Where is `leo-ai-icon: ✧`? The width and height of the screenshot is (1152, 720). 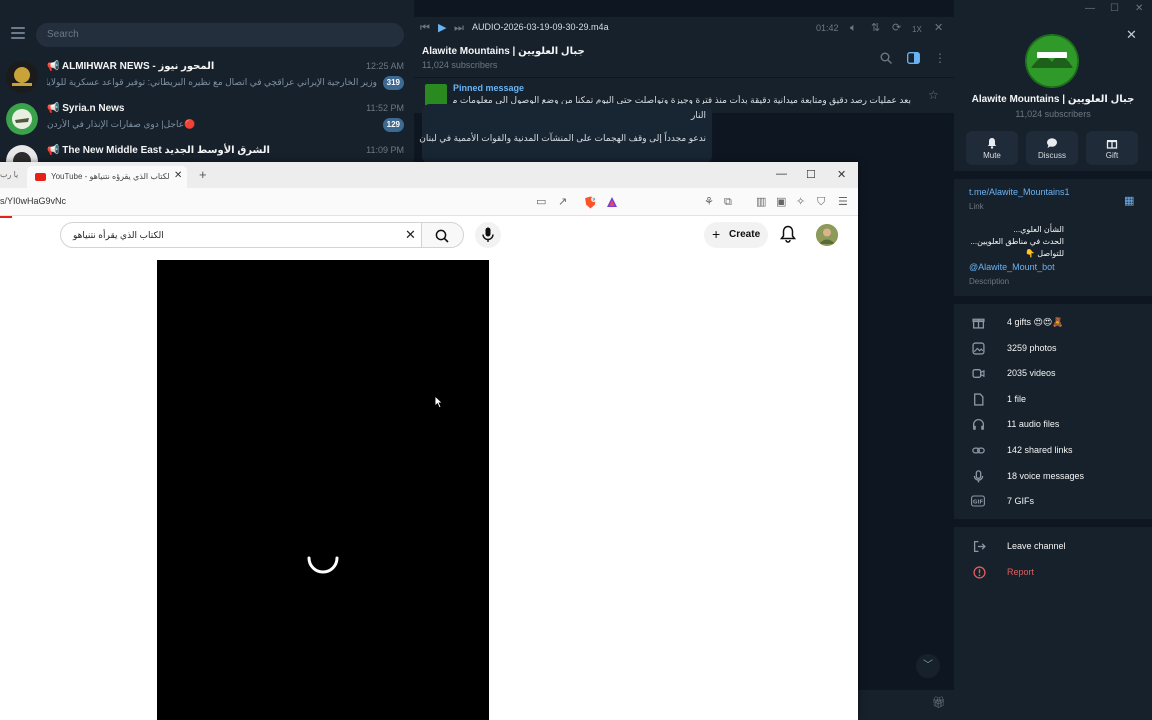 leo-ai-icon: ✧ is located at coordinates (800, 202).